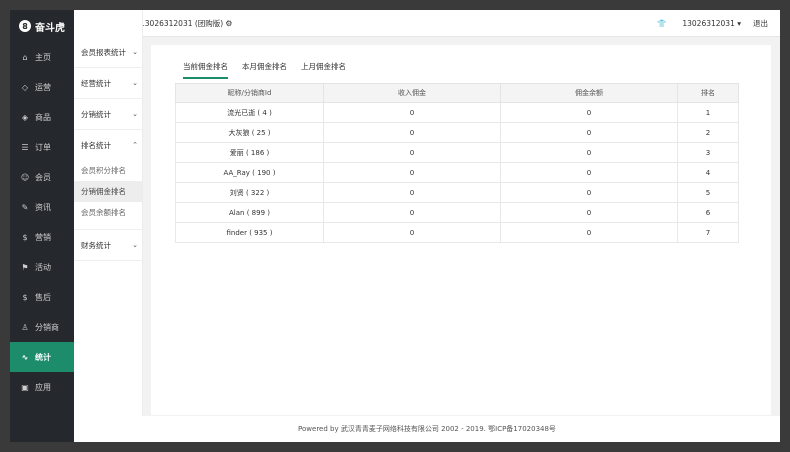  I want to click on table-cell: 刘贤 ( 322 ), so click(249, 192).